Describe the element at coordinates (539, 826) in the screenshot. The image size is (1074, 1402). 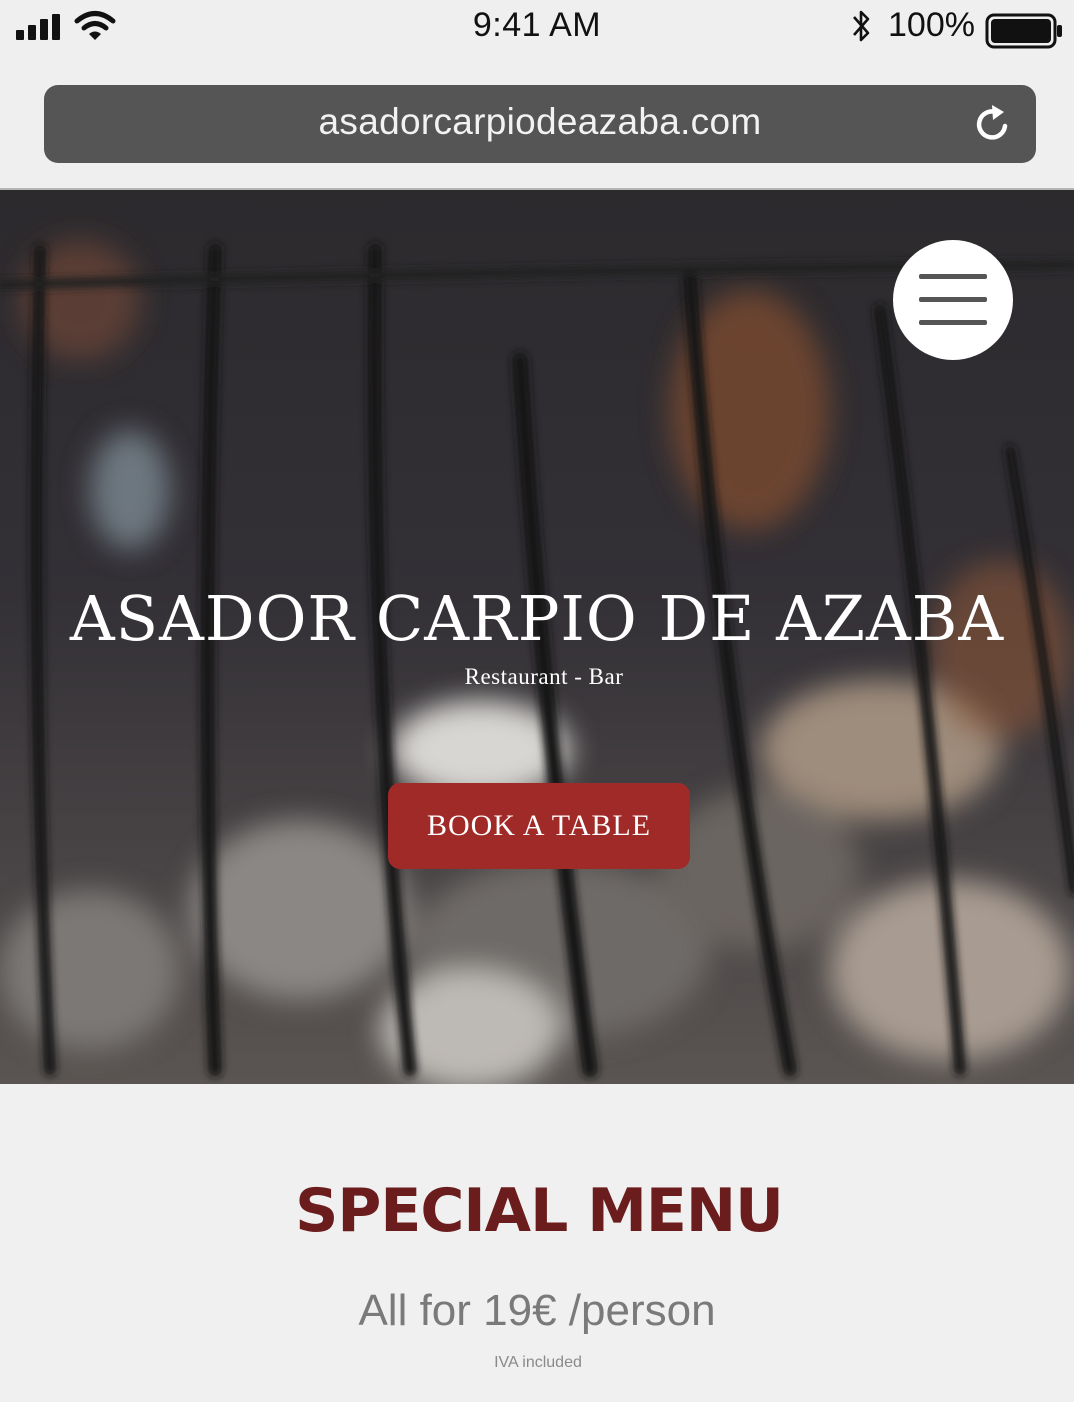
I see `book-a-table-button: BOOK A TABLE` at that location.